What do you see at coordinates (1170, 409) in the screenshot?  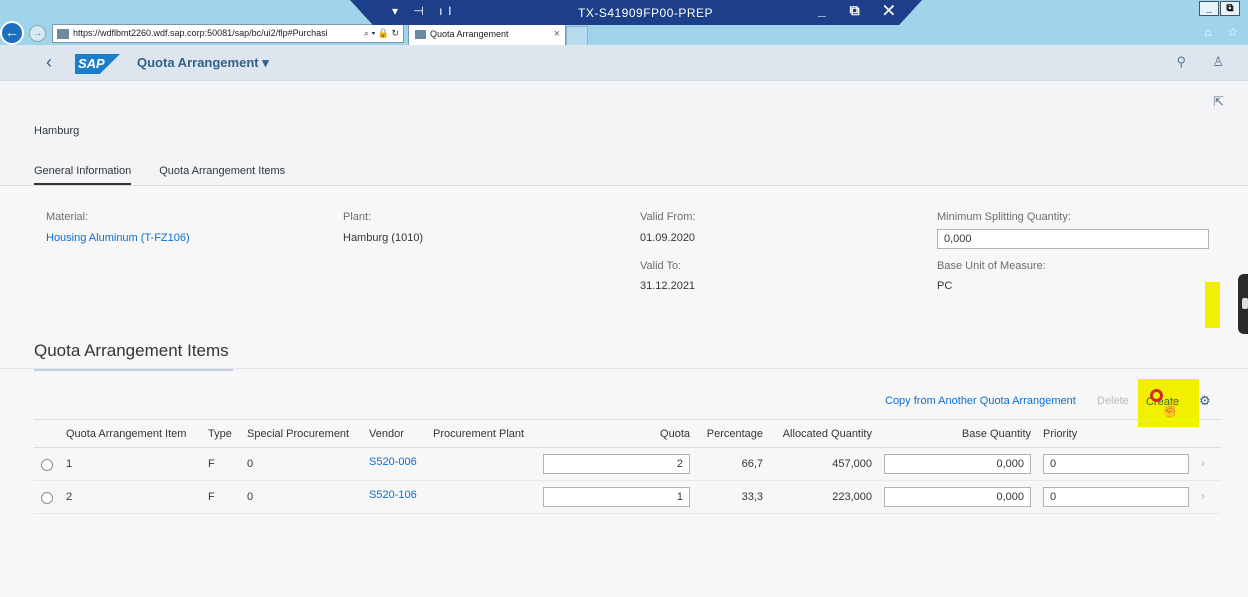 I see `hand-cursor-icon: ☝` at bounding box center [1170, 409].